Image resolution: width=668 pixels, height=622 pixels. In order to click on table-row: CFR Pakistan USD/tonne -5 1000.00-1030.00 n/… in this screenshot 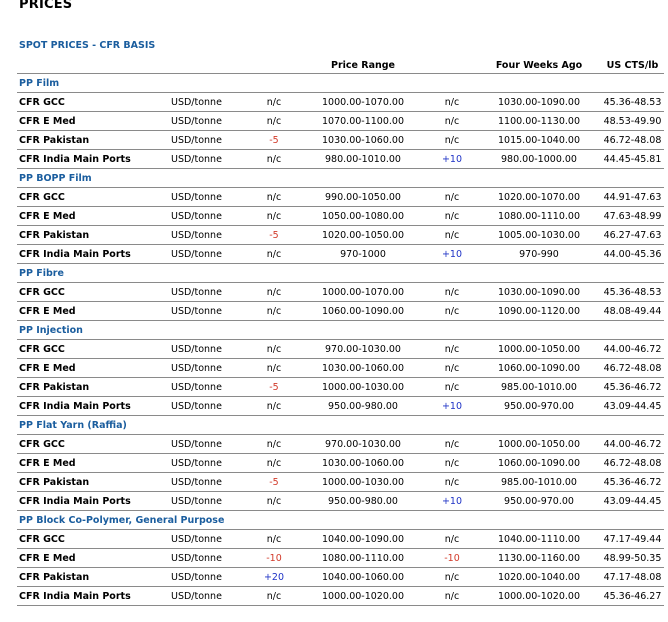, I will do `click(340, 387)`.